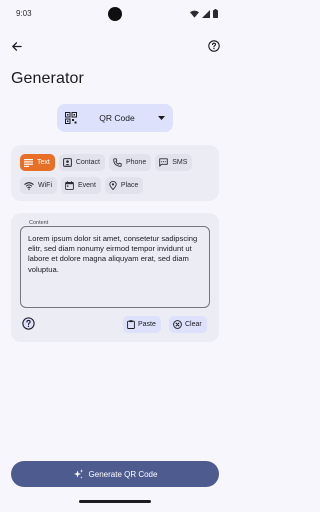 The height and width of the screenshot is (512, 320). What do you see at coordinates (24, 13) in the screenshot?
I see `status-time: 9:03` at bounding box center [24, 13].